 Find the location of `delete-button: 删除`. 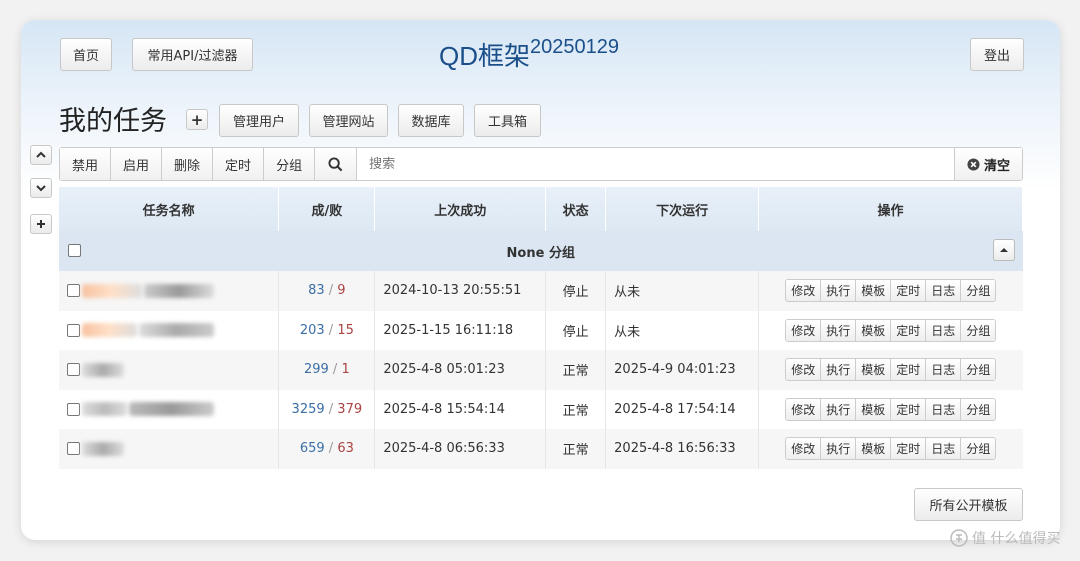

delete-button: 删除 is located at coordinates (188, 164).